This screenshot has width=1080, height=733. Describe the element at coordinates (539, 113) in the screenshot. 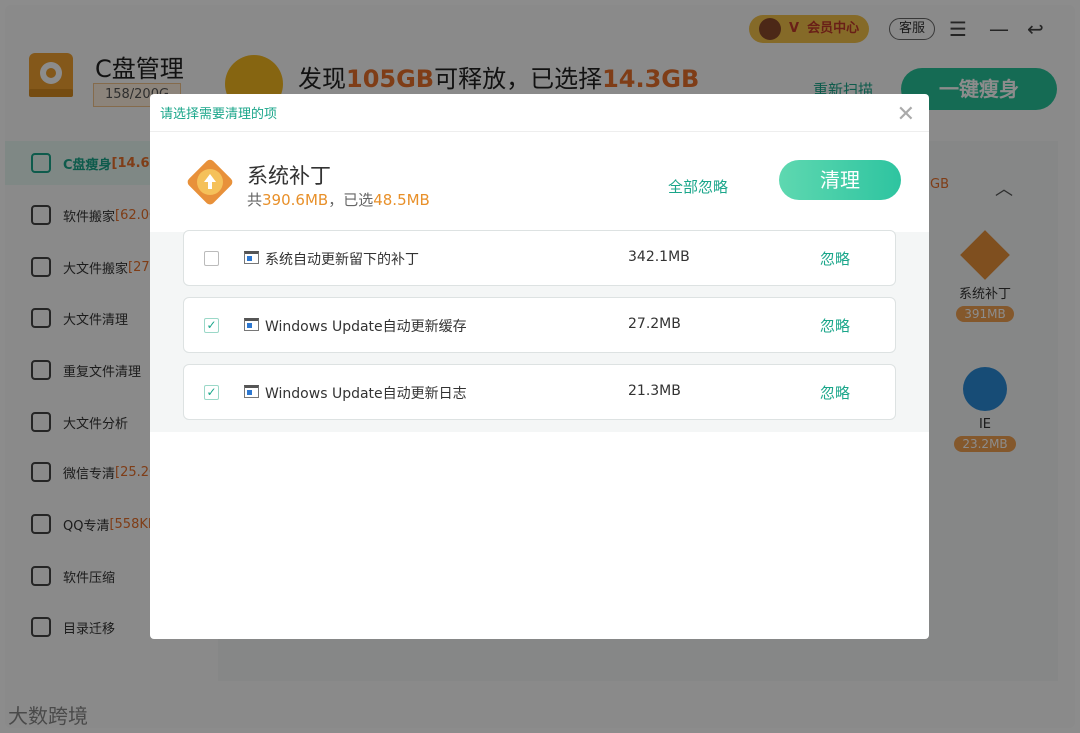

I see `dialog-title: 请选择需要清理的项` at that location.